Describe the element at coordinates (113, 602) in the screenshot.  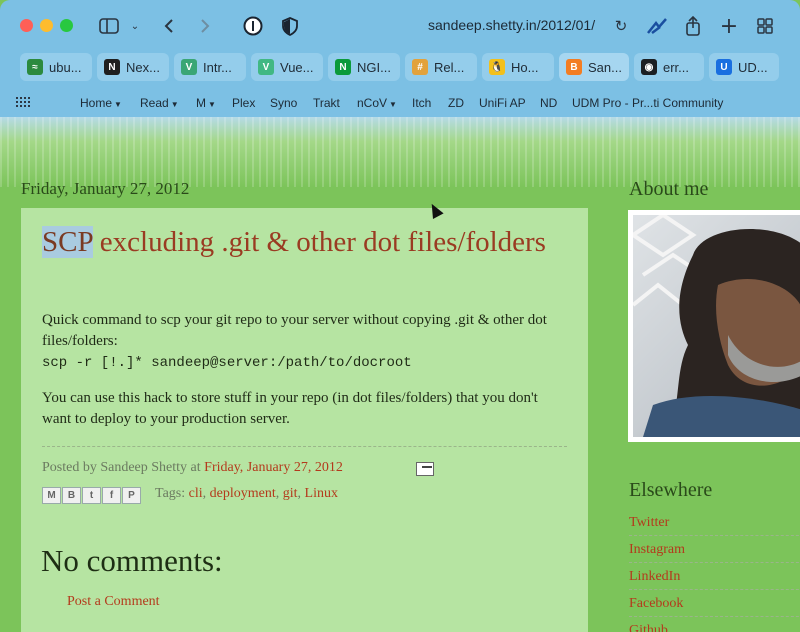
I see `post-comment-link: Post a Comment` at that location.